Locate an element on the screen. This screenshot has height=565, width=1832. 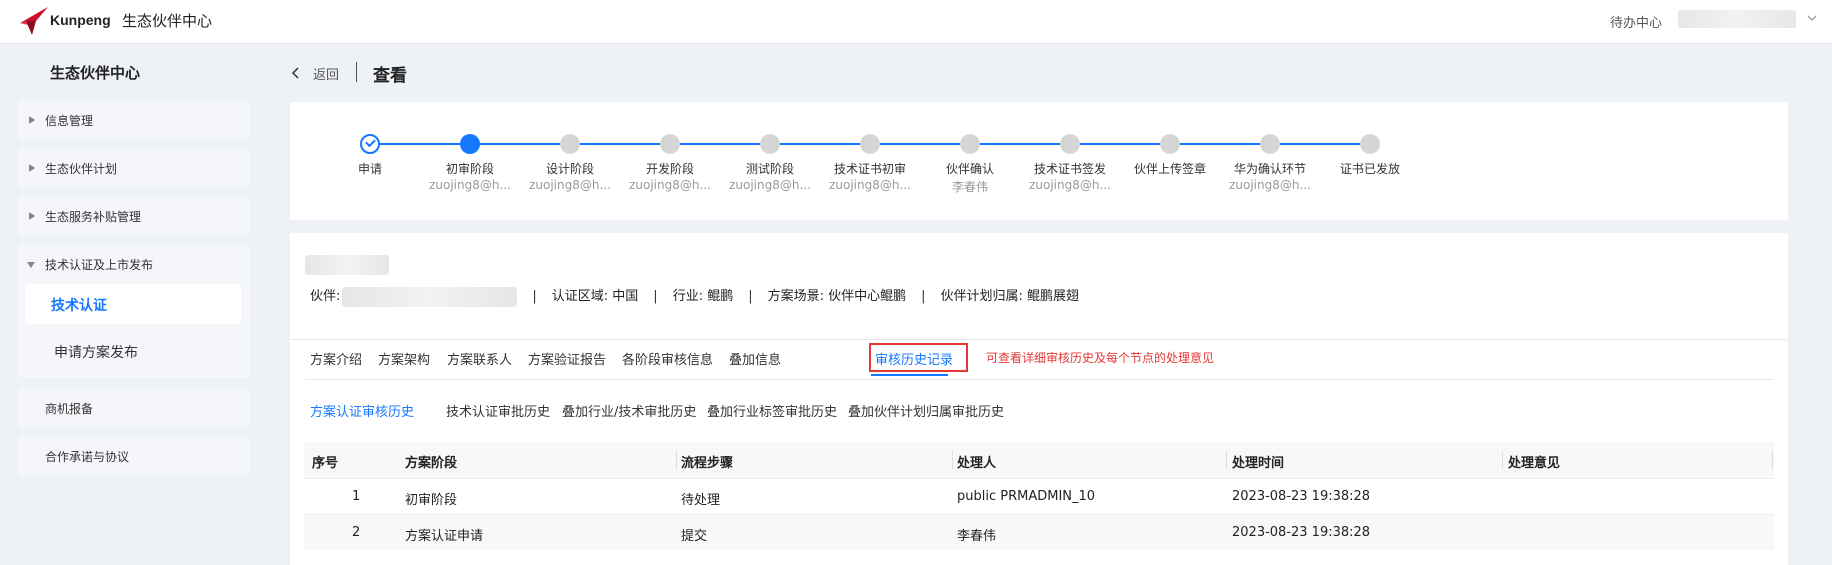
caret-down-icon is located at coordinates (31, 265).